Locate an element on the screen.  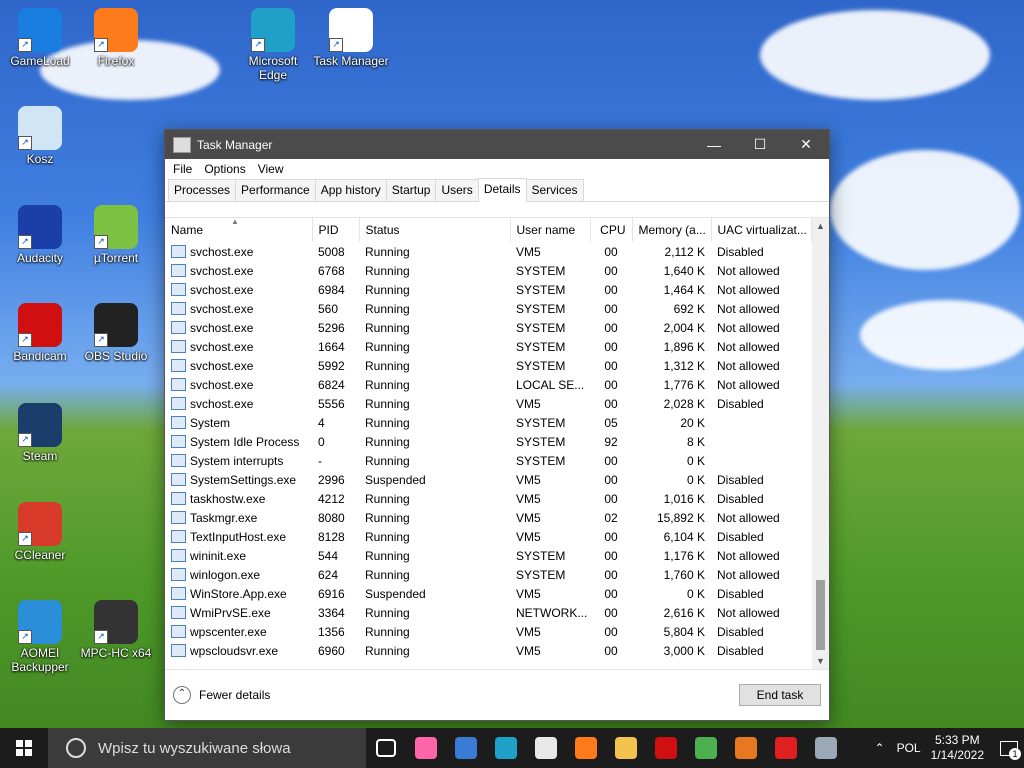
column-header-name: ▲ Name is located at coordinates (239, 230).